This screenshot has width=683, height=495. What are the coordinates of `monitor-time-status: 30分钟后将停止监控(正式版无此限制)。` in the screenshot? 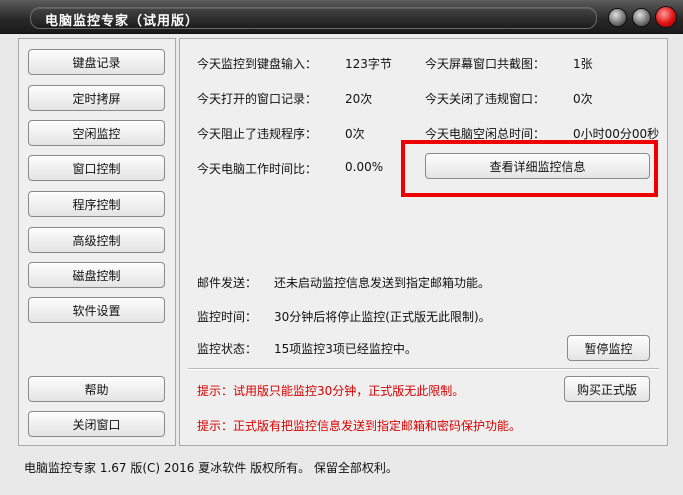 It's located at (382, 317).